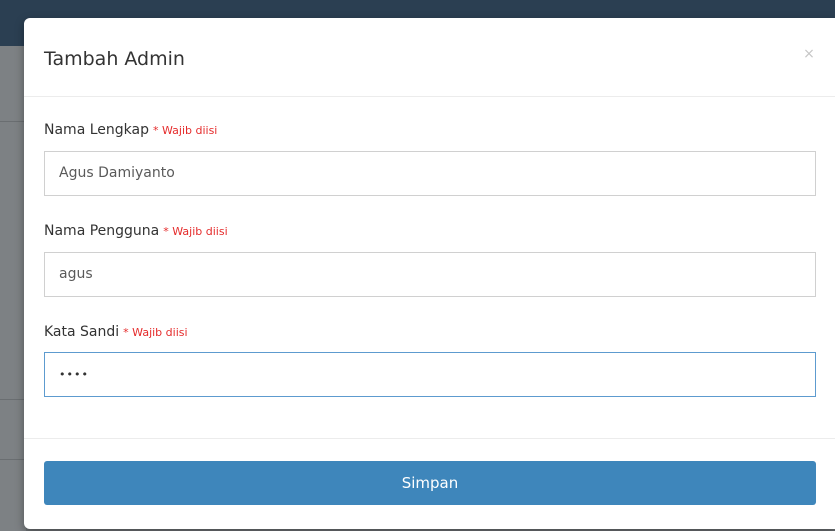 Image resolution: width=835 pixels, height=531 pixels. What do you see at coordinates (117, 173) in the screenshot?
I see `full-name-value: Agus Damiyanto` at bounding box center [117, 173].